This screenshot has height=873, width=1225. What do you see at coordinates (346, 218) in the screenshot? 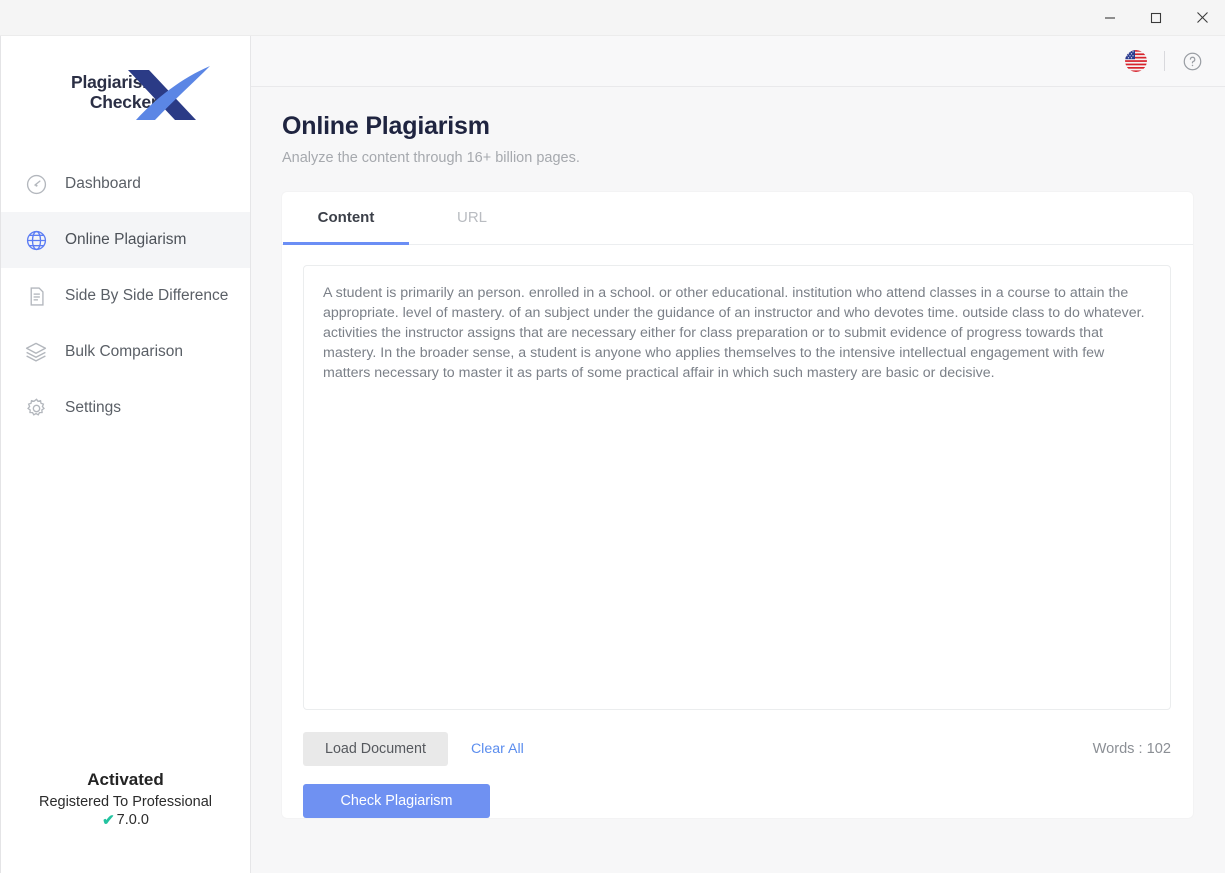
I see `tab-content: Content` at bounding box center [346, 218].